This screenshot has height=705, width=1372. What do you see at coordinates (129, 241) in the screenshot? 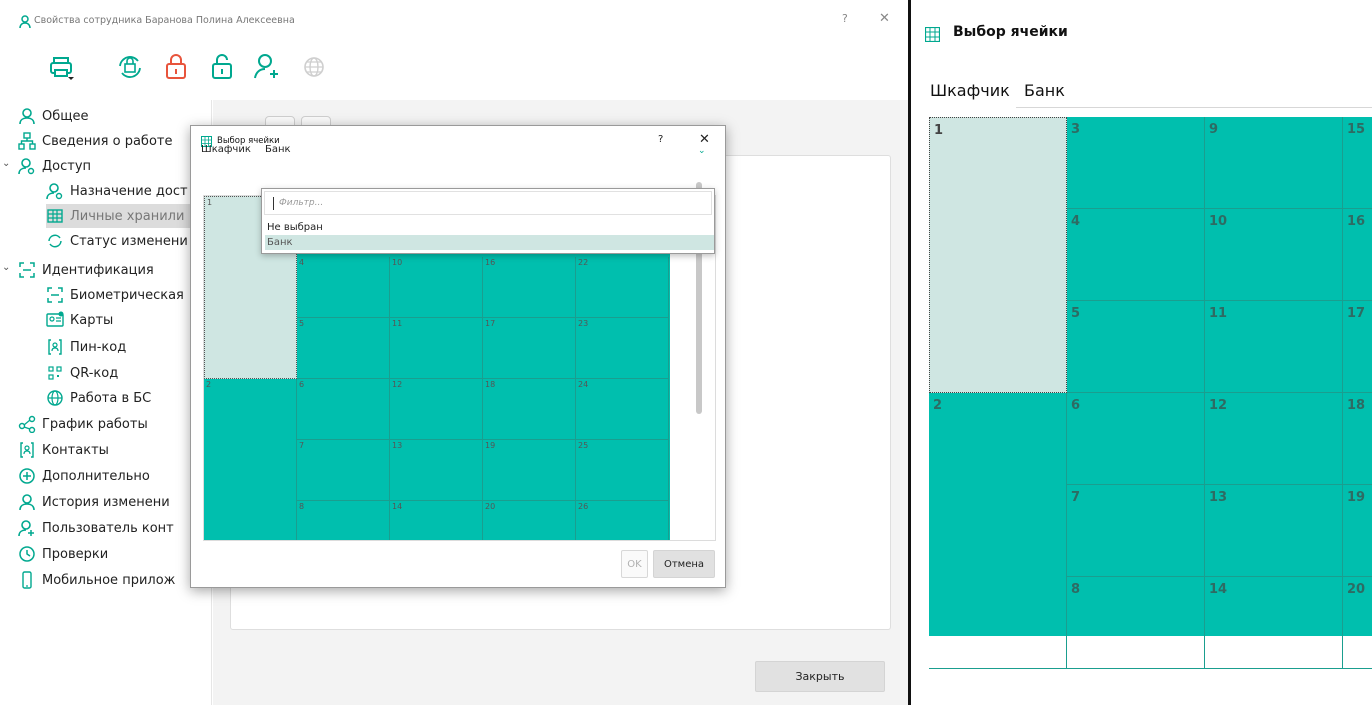
I see `sidebar-item-label: Статус изменени` at bounding box center [129, 241].